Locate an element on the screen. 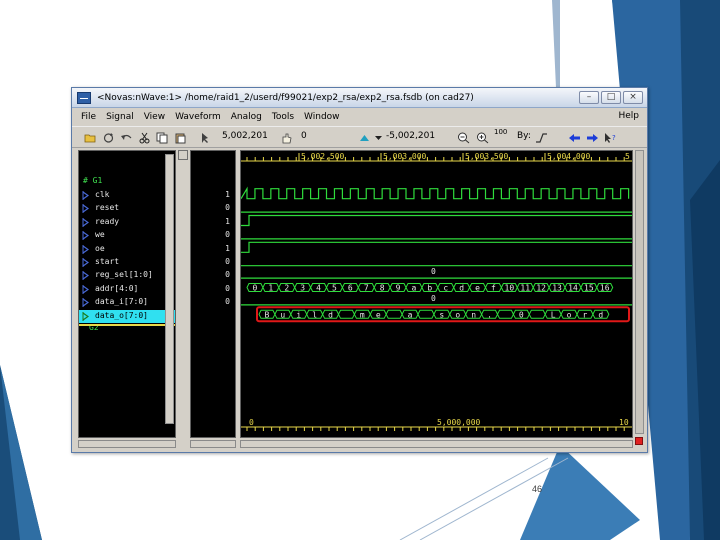 This screenshot has width=720, height=540. menu-view: View is located at coordinates (154, 117).